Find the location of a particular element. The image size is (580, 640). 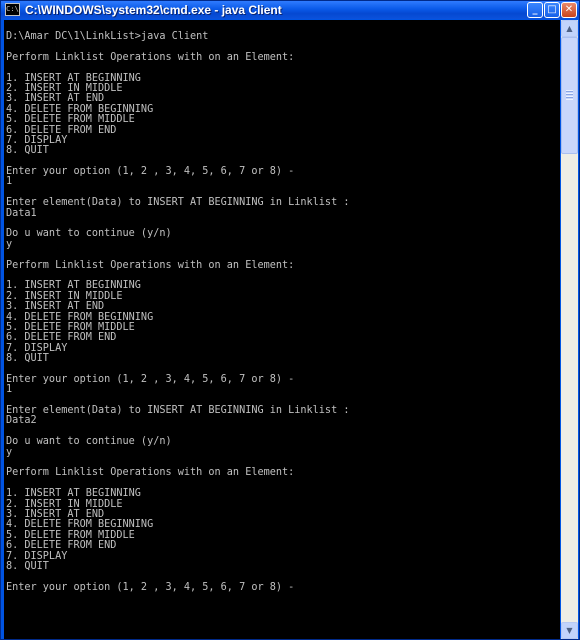

console-line: D:\Amar DC\1\LinkList>java Client is located at coordinates (107, 36).